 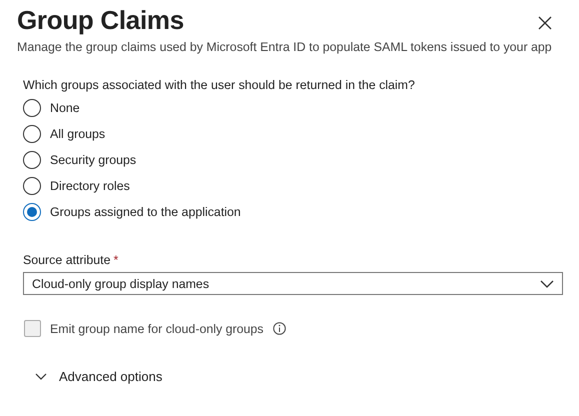 I want to click on advanced-options-toggle: Advanced options, so click(x=298, y=376).